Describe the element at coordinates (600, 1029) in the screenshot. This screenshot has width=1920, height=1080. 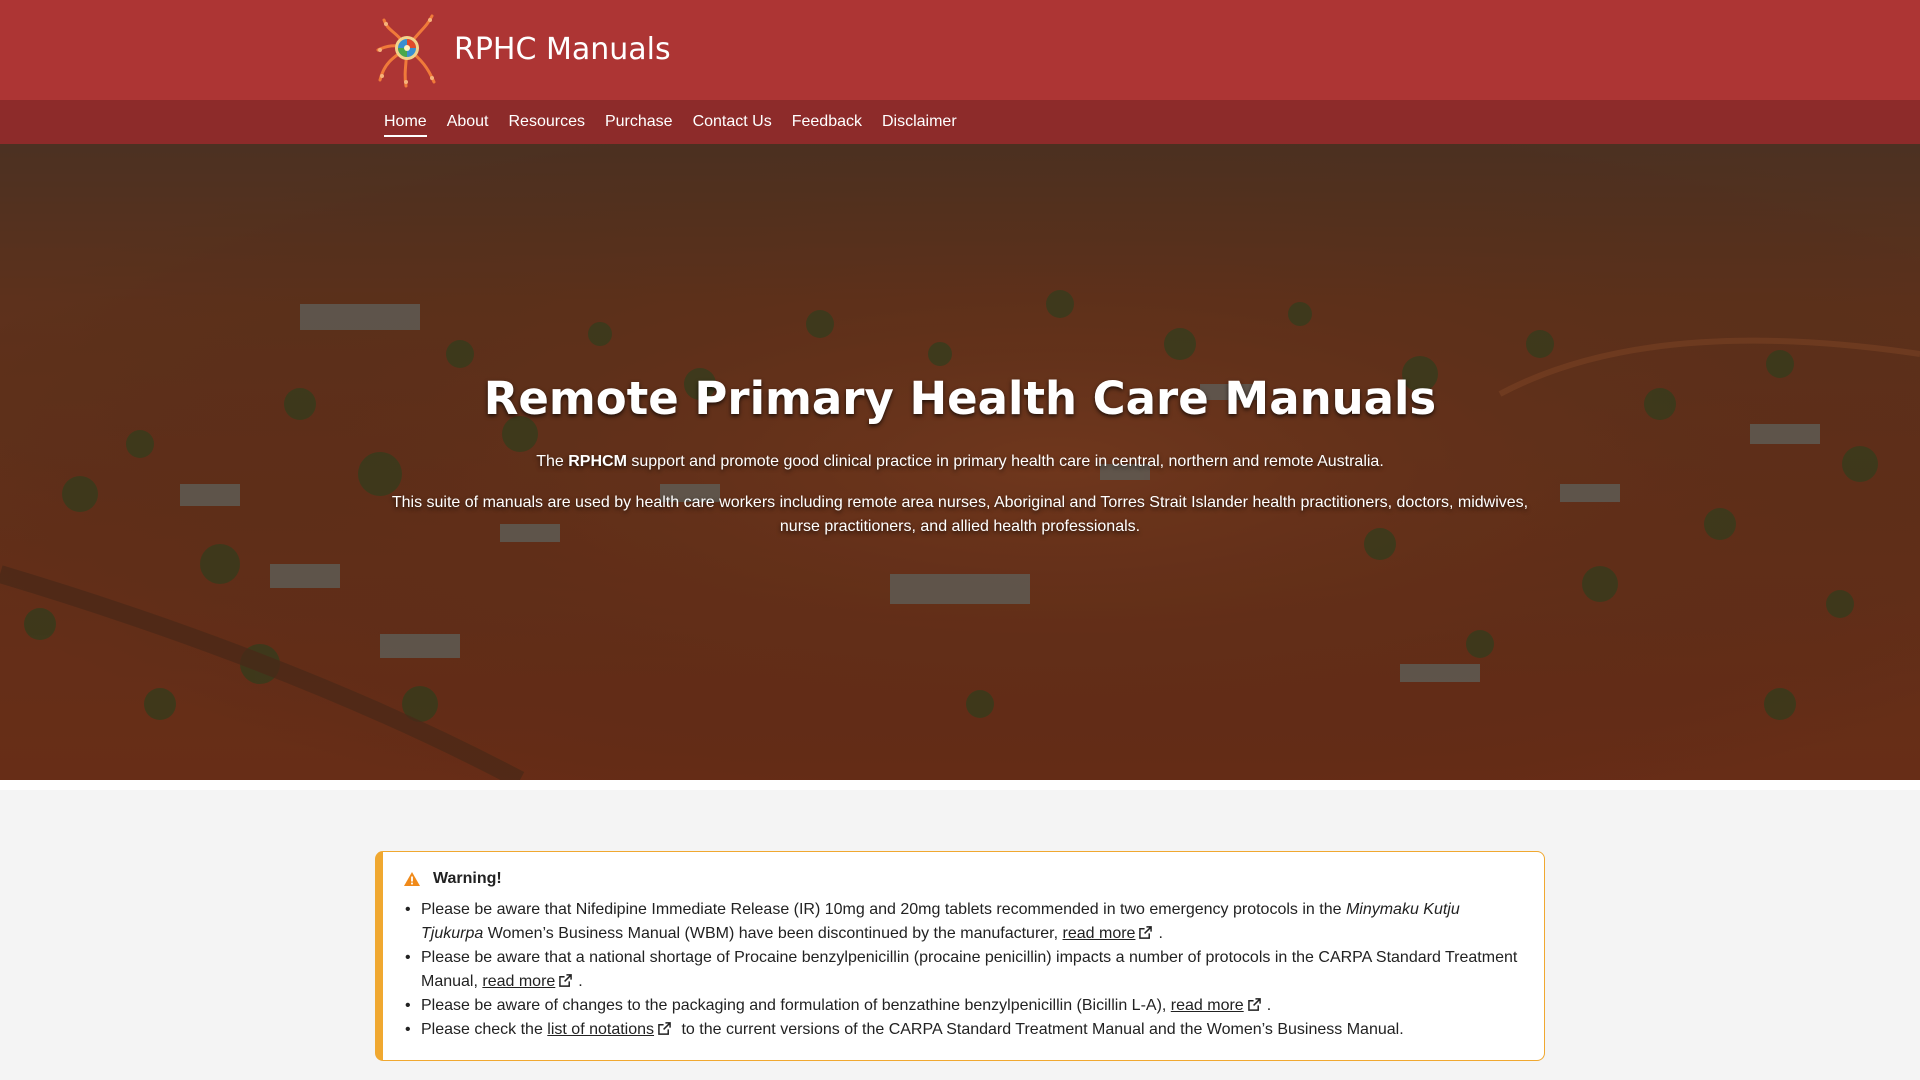
I see `list-of-notations-link: list of notations` at that location.